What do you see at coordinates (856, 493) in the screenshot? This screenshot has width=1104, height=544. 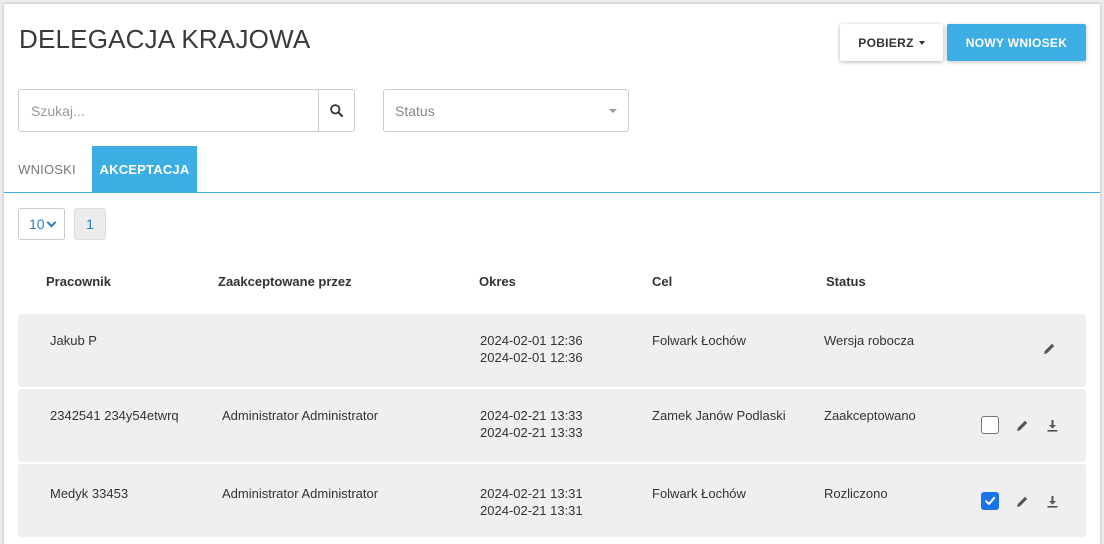 I see `cell-status: Rozliczono` at bounding box center [856, 493].